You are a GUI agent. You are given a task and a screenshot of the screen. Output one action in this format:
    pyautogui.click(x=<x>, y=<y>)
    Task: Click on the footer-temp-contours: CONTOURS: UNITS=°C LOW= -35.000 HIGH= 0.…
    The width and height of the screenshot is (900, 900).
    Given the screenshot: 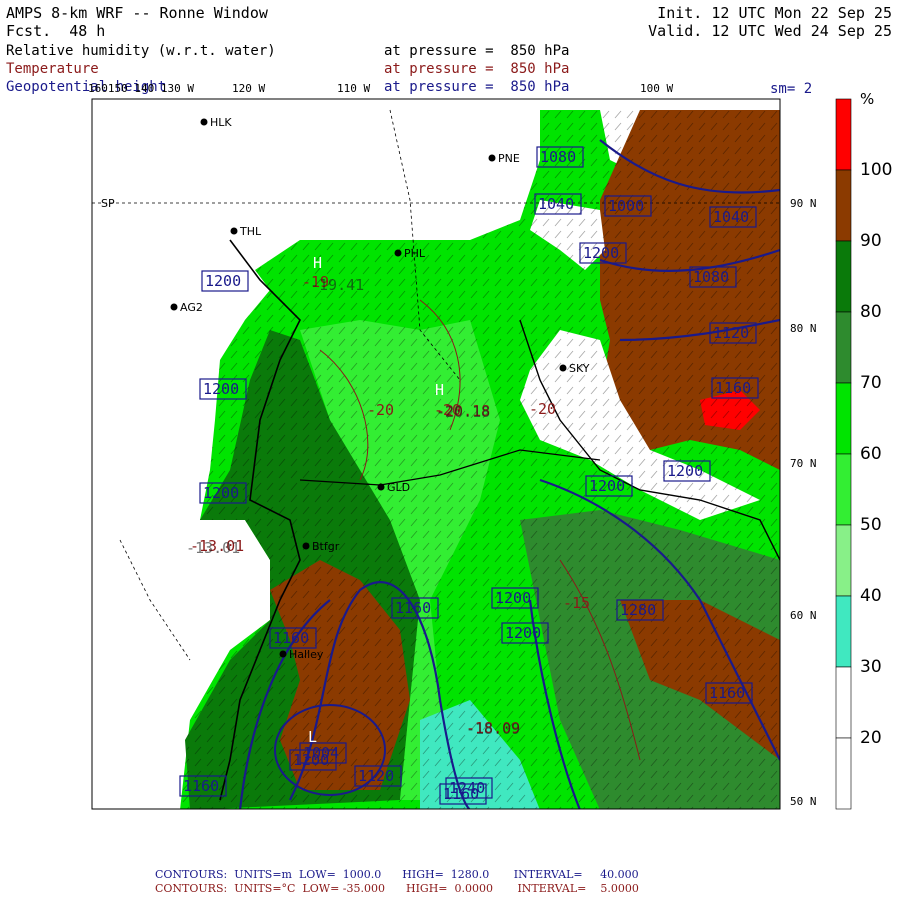 What is the action you would take?
    pyautogui.click(x=397, y=888)
    